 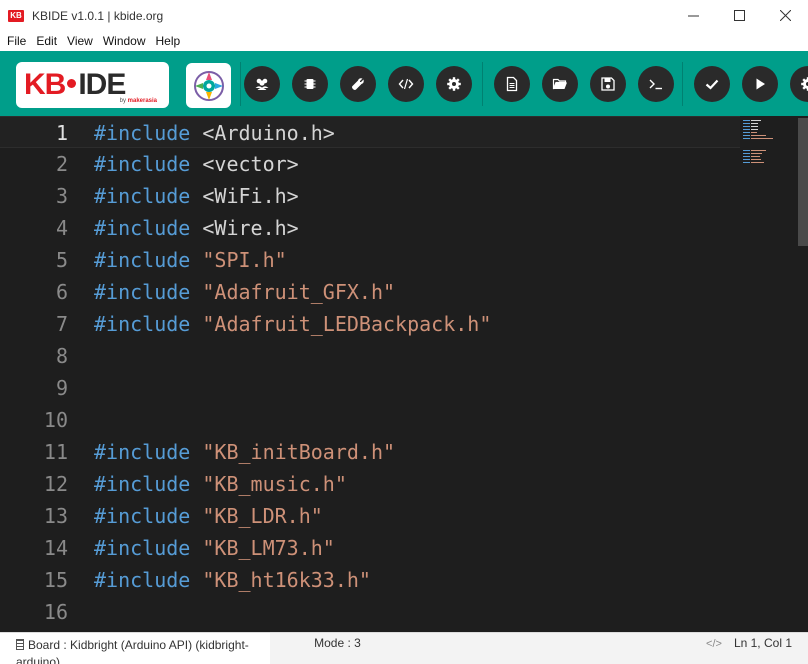 I want to click on line-number: 4, so click(x=61, y=228).